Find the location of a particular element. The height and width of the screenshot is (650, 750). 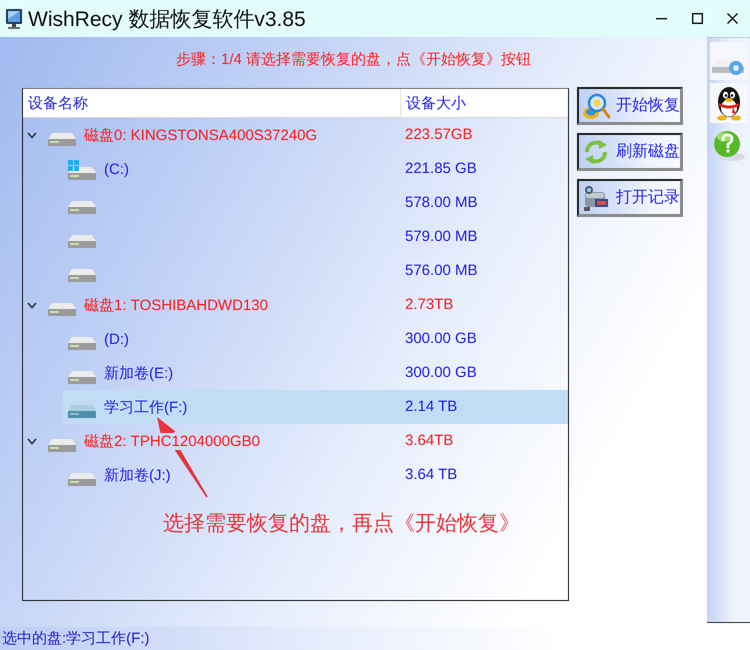

volume-size: 3.64 TB is located at coordinates (431, 474).